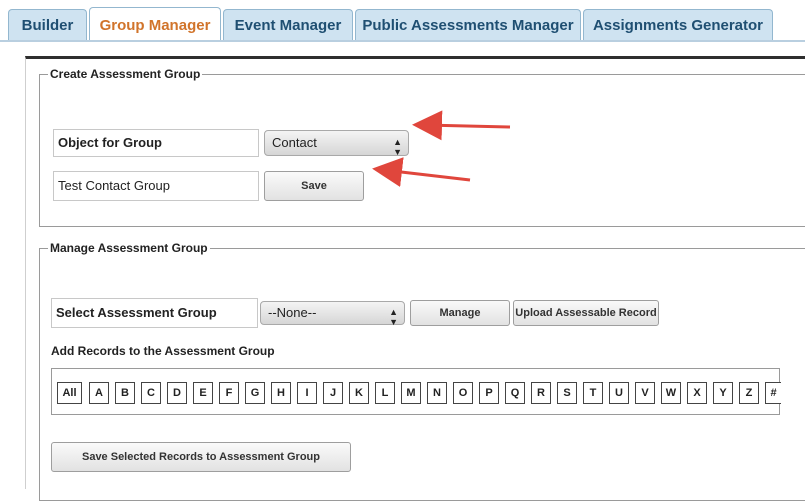 The width and height of the screenshot is (805, 501). What do you see at coordinates (288, 24) in the screenshot?
I see `tab-event-manager: Event Manager` at bounding box center [288, 24].